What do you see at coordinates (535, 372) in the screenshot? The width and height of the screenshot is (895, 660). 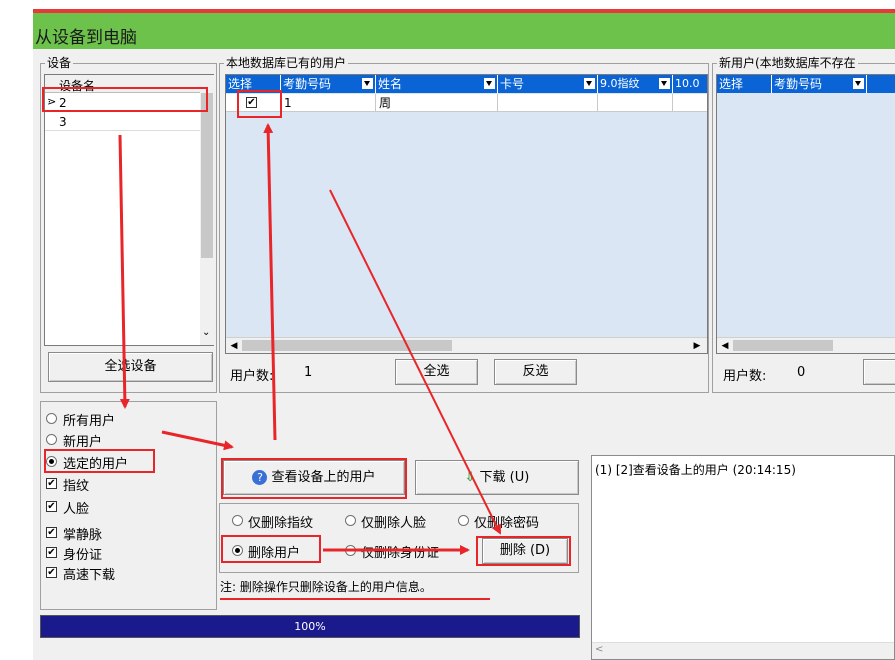 I see `invert-selection-button: 反选` at bounding box center [535, 372].